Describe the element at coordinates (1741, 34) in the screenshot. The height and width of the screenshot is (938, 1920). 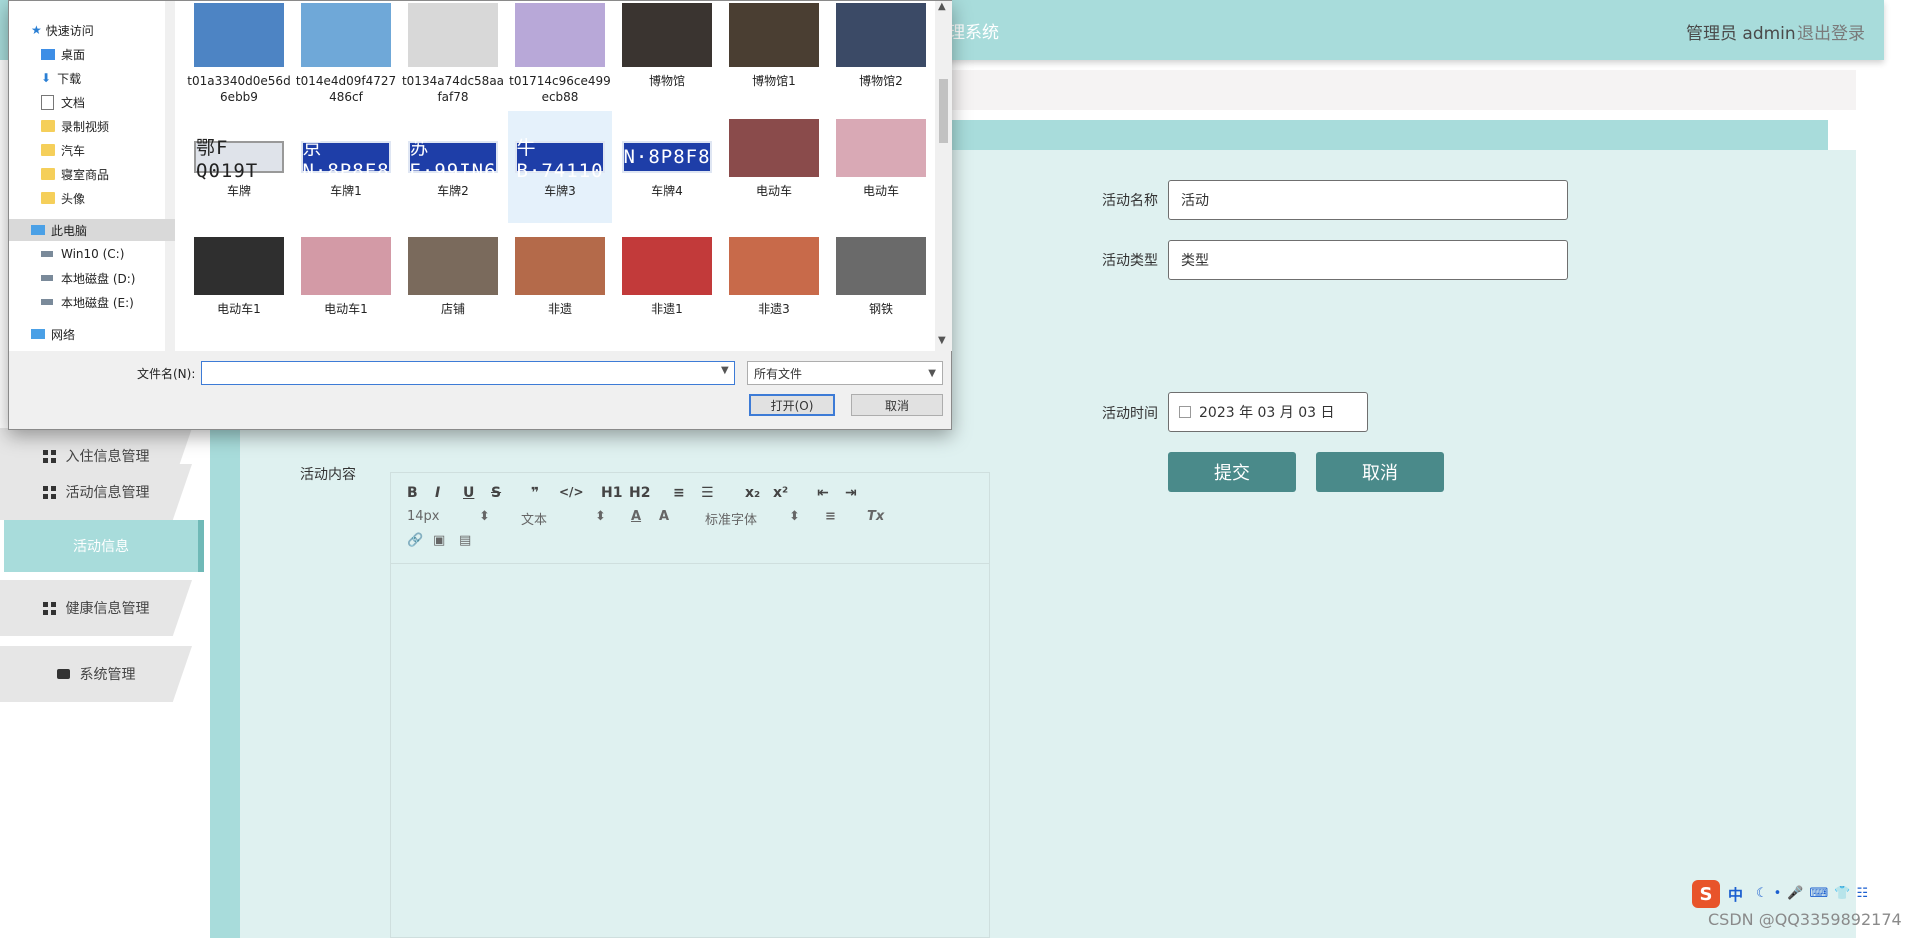
I see `header-user-label: 管理员 admin` at that location.